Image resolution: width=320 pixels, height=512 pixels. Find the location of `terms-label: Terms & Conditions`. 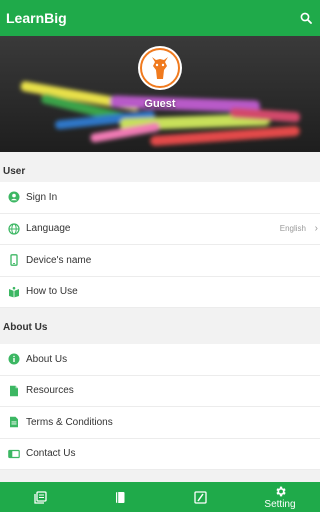

terms-label: Terms & Conditions is located at coordinates (69, 422).